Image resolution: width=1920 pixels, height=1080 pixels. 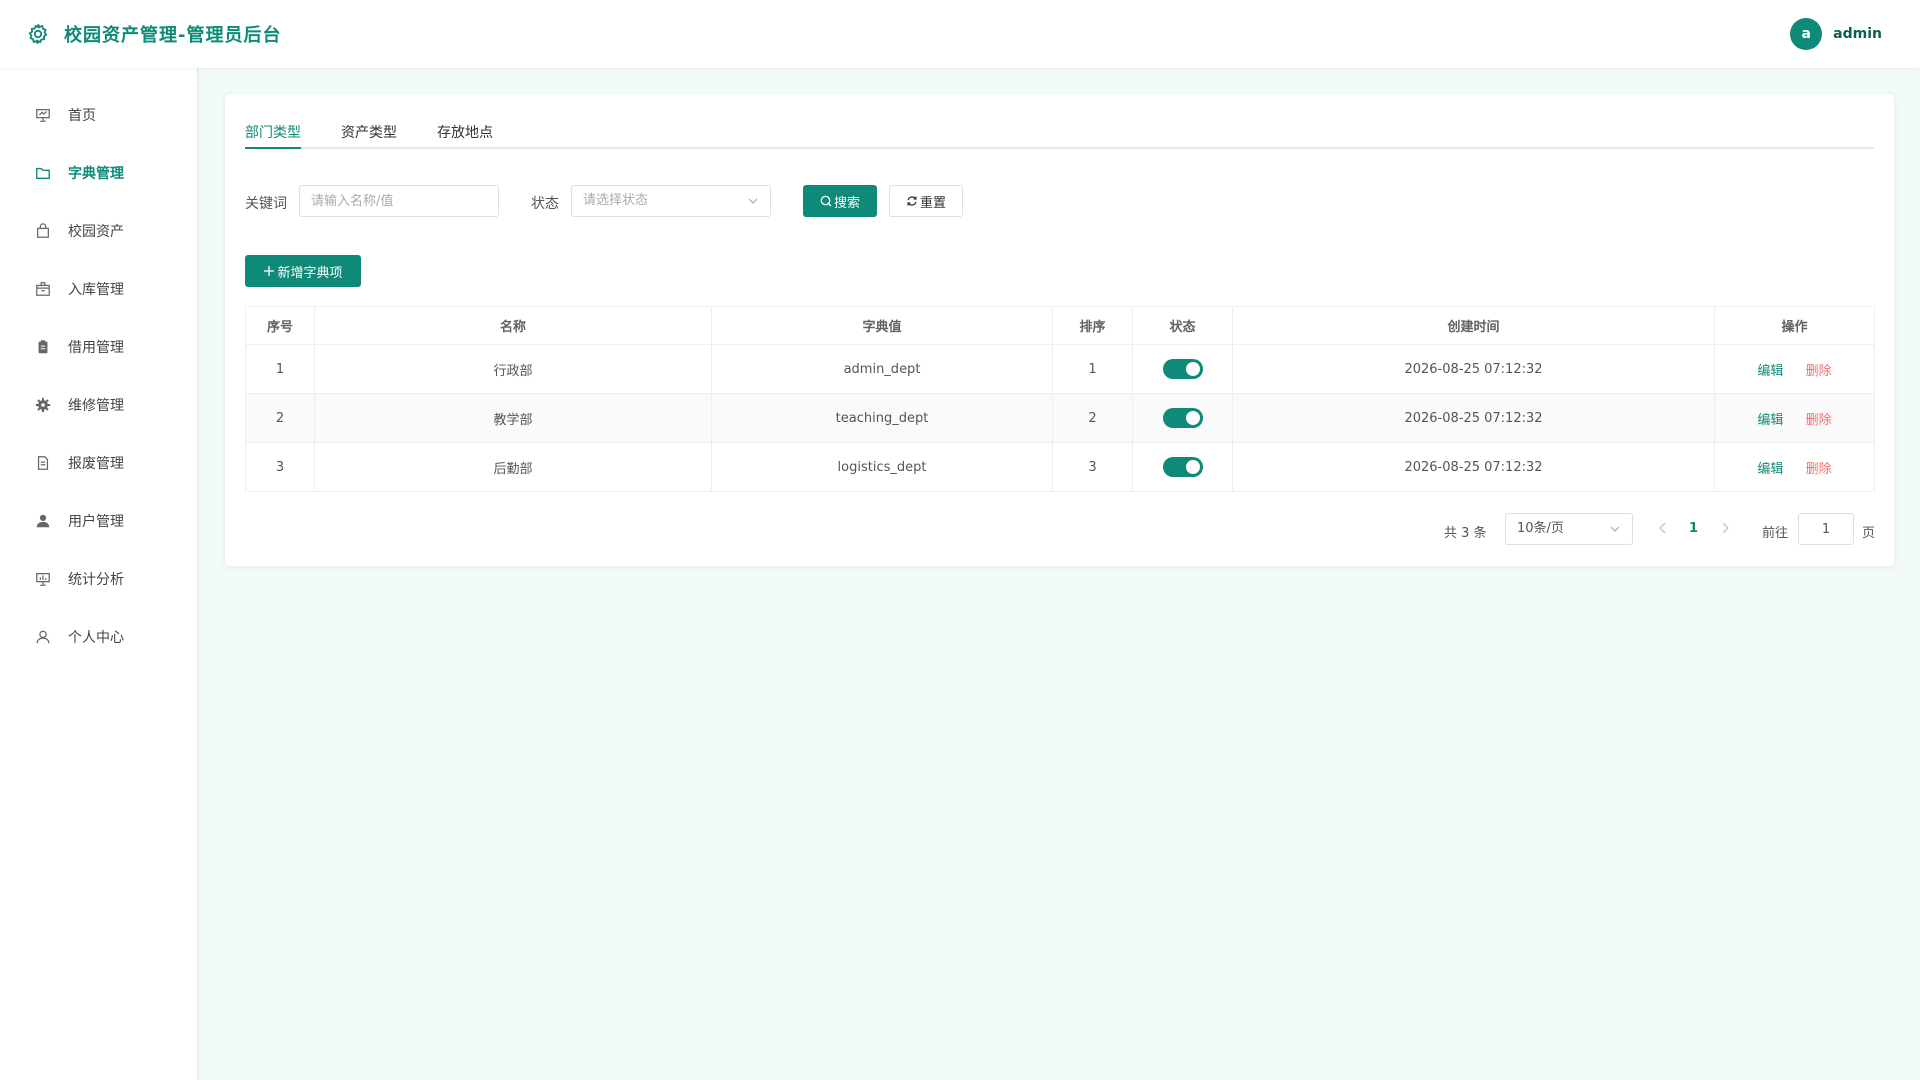 I want to click on column-header: 创建时间, so click(x=1473, y=325).